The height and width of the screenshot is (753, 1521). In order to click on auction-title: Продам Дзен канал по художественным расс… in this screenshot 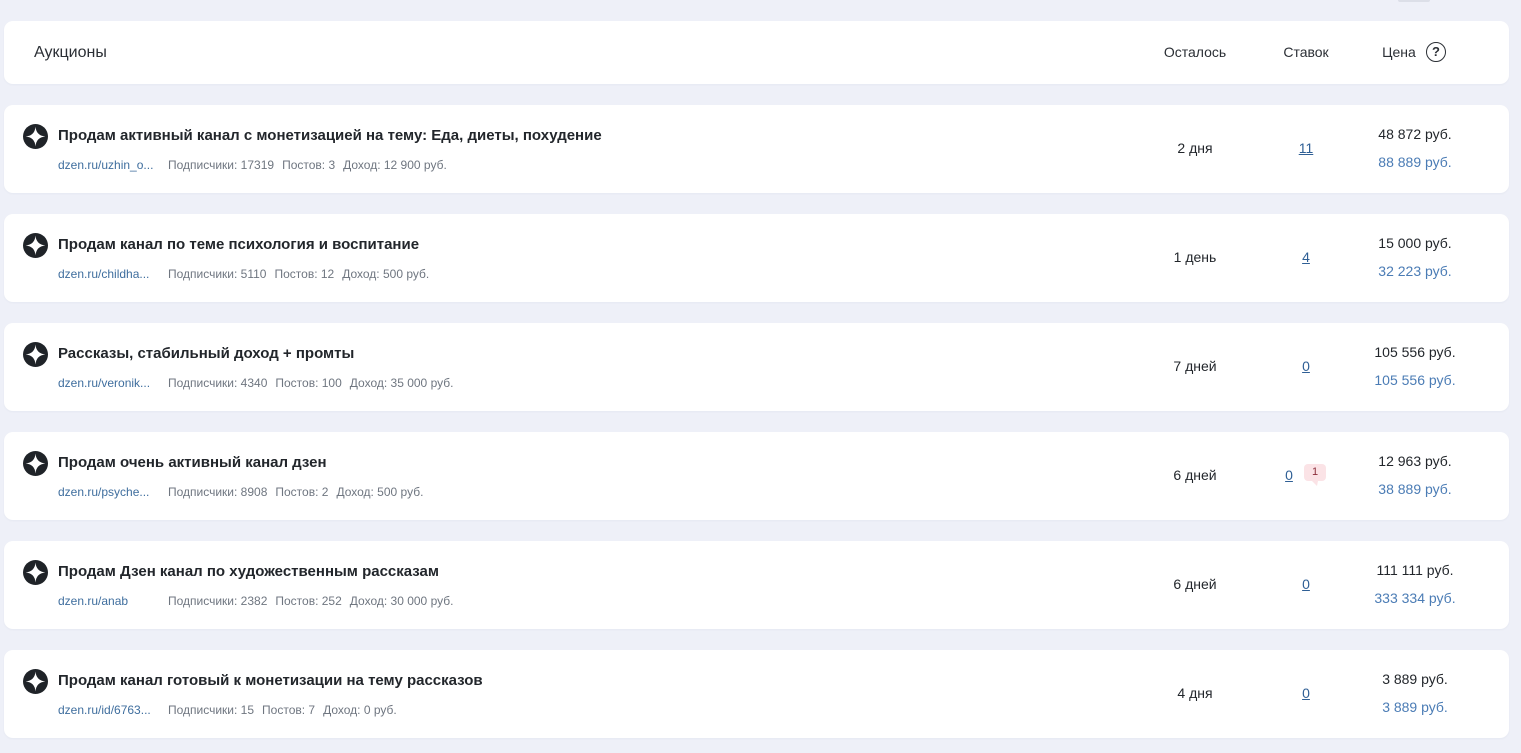, I will do `click(248, 571)`.